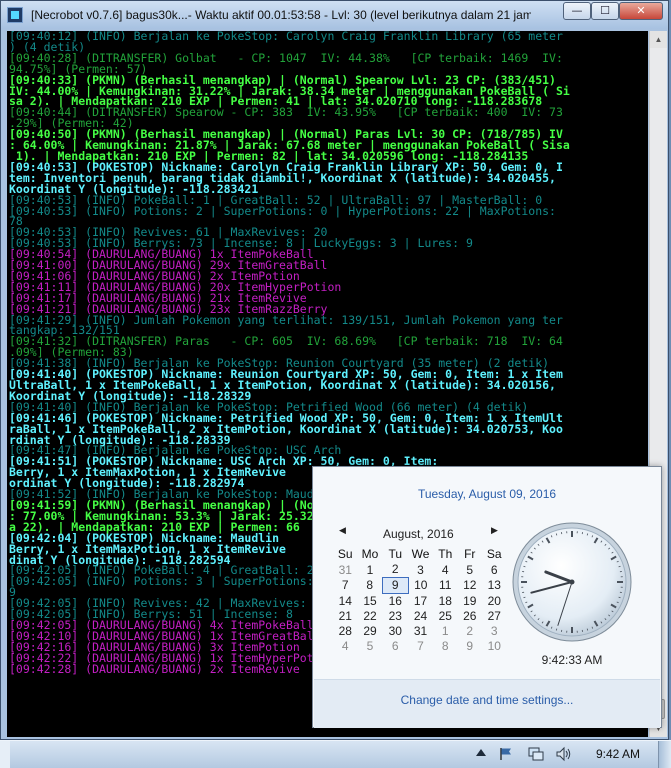 The height and width of the screenshot is (768, 671). Describe the element at coordinates (15, 15) in the screenshot. I see `app-icon` at that location.